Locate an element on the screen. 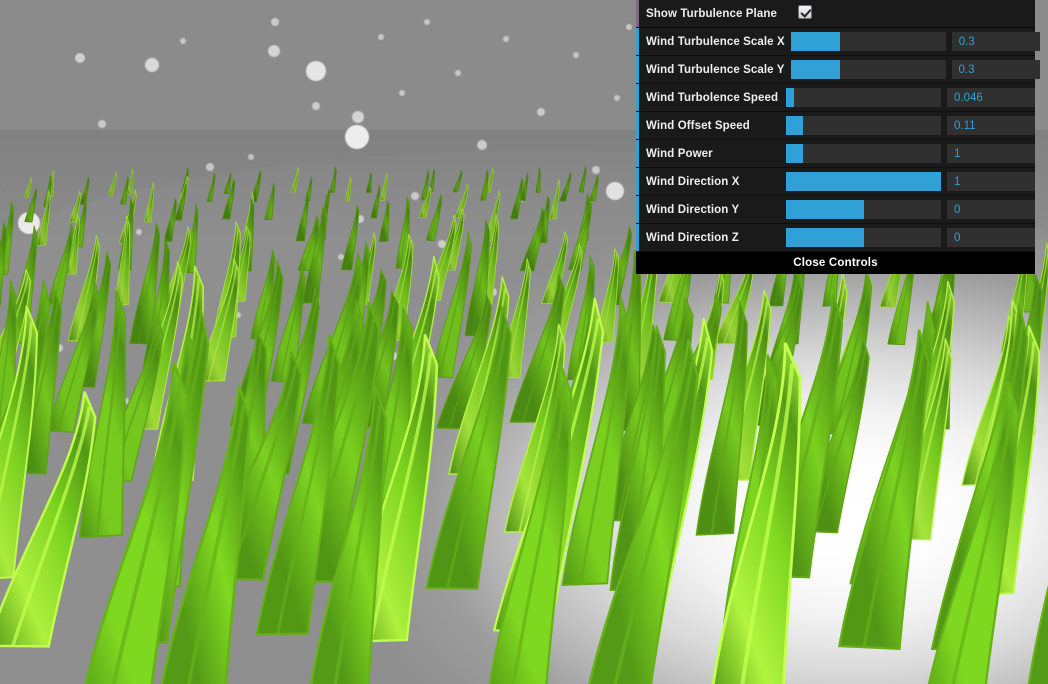 This screenshot has width=1048, height=684. control-label: Wind Turbulence Scale X is located at coordinates (715, 41).